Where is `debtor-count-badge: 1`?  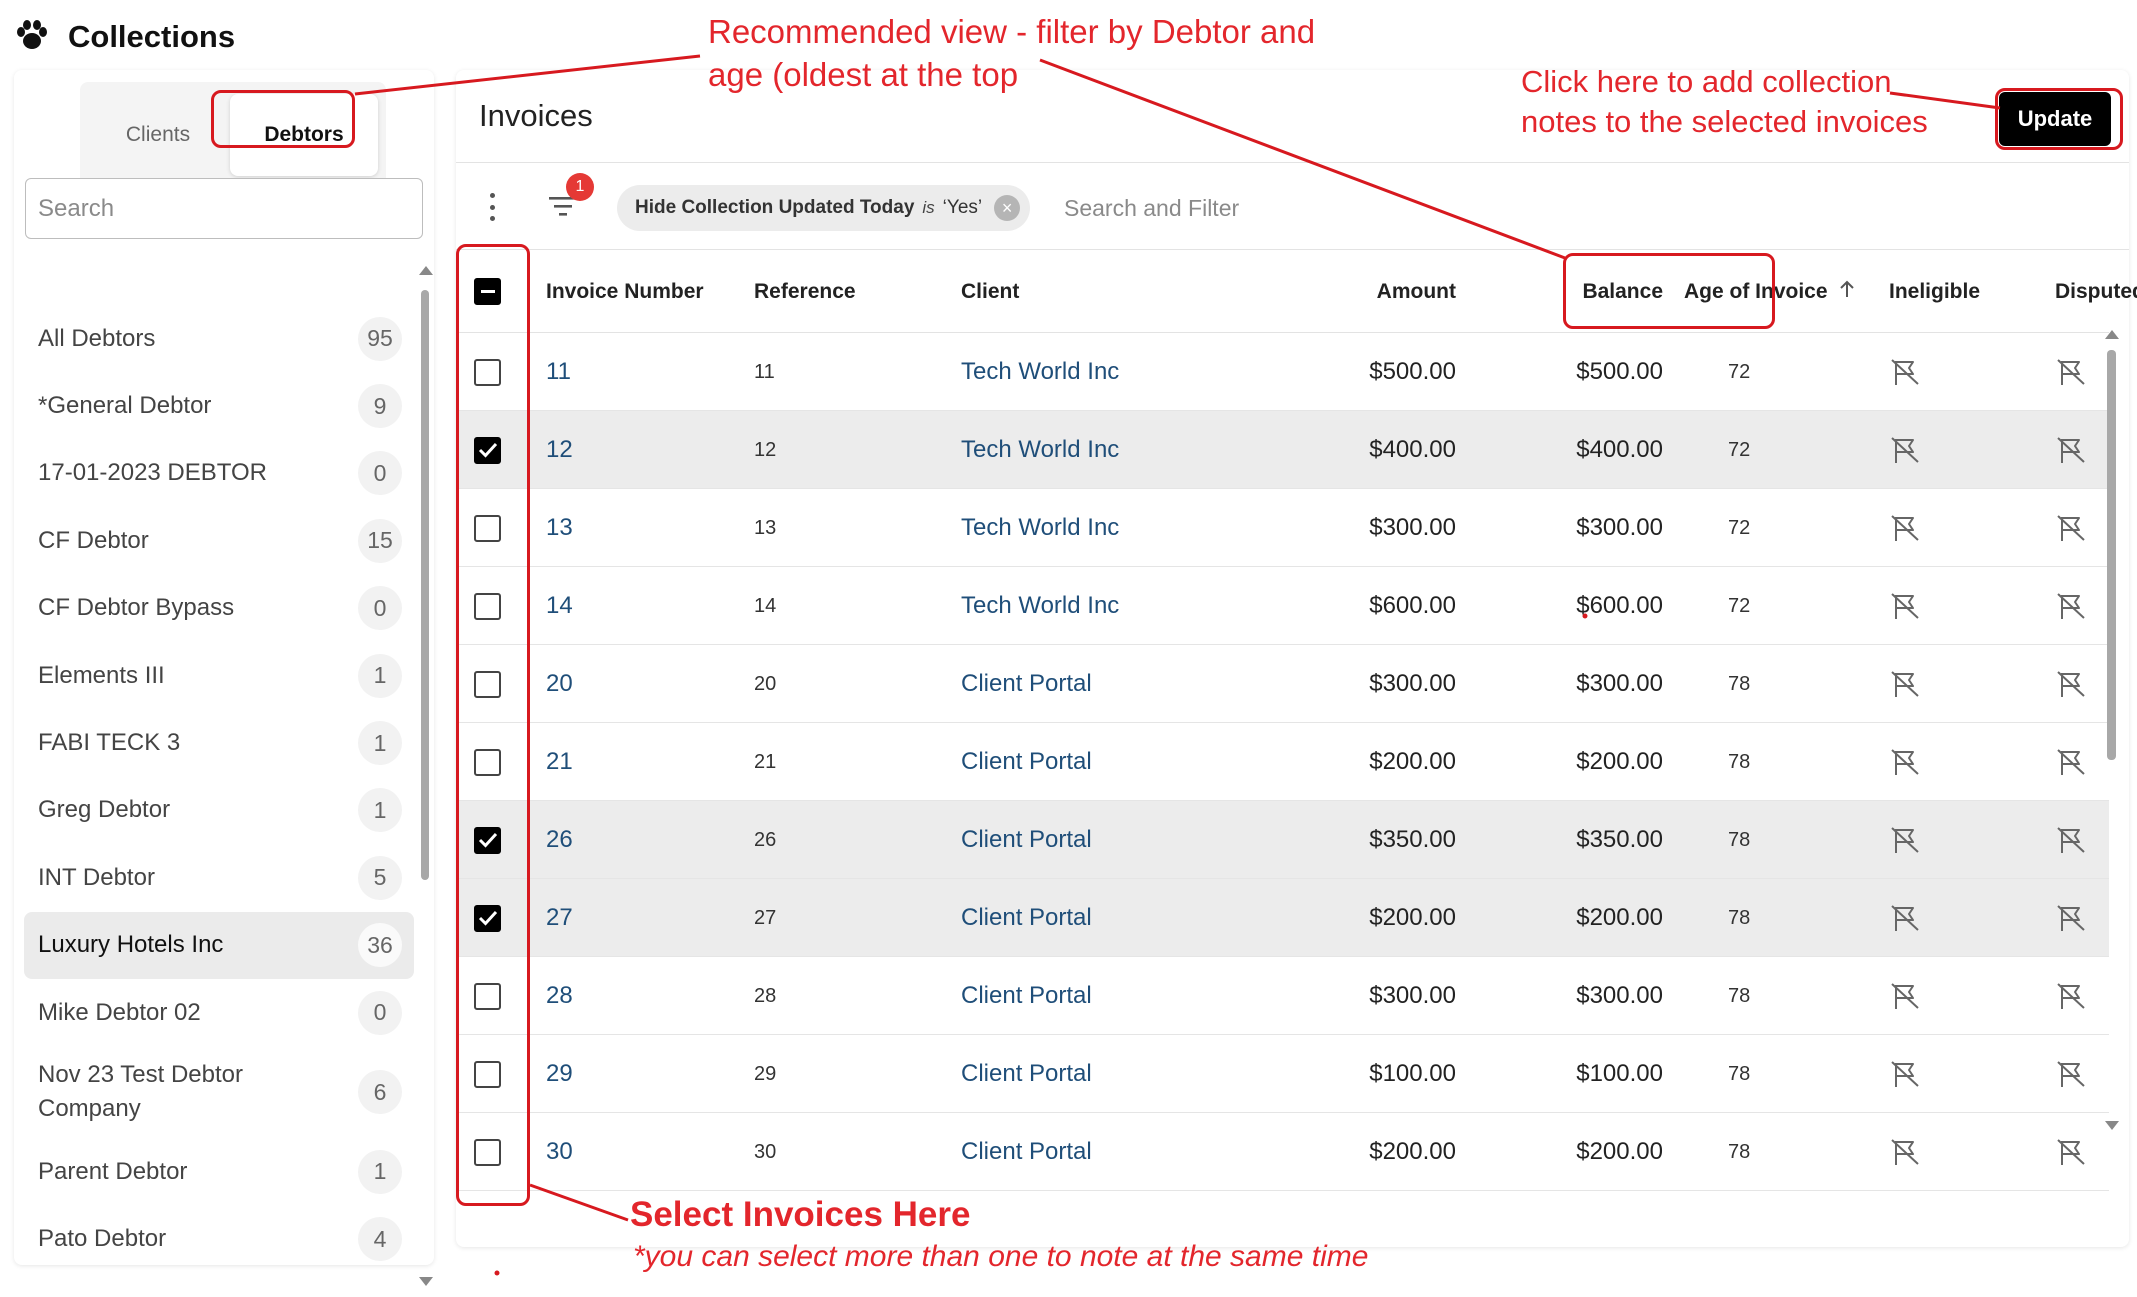
debtor-count-badge: 1 is located at coordinates (380, 810).